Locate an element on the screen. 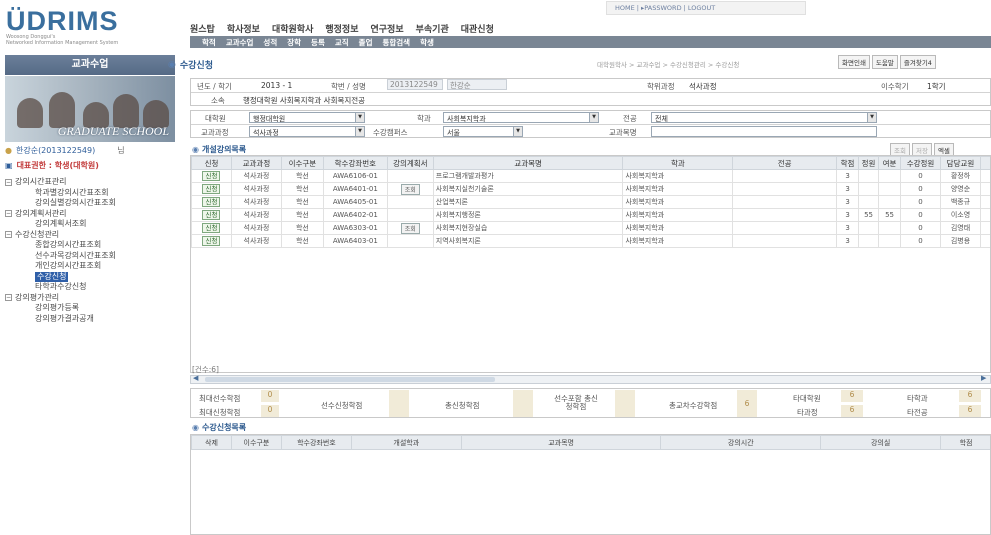 Image resolution: width=991 pixels, height=535 pixels. logo: ÜDRIMS is located at coordinates (62, 21).